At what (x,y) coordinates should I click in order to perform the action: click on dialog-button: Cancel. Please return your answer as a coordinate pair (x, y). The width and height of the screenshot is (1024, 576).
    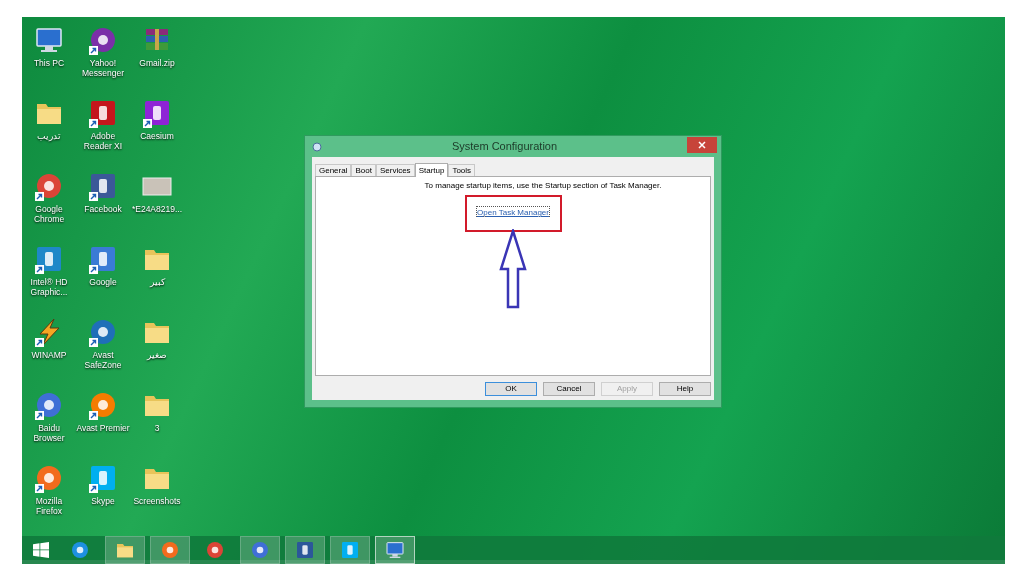
    Looking at the image, I should click on (569, 389).